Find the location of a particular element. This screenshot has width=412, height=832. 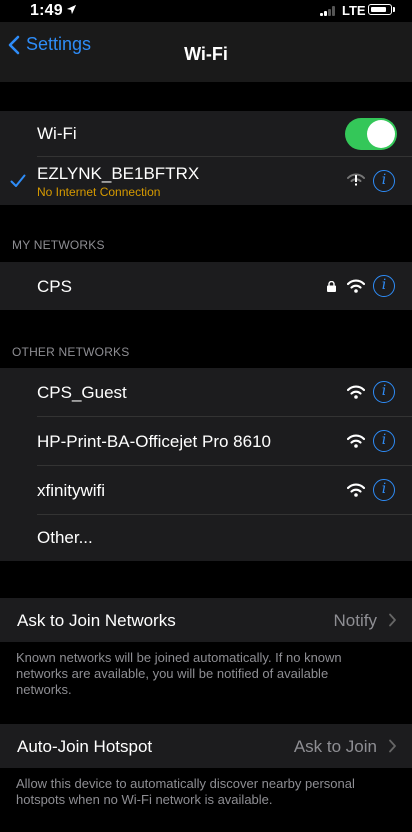

lock-icon is located at coordinates (331, 286).